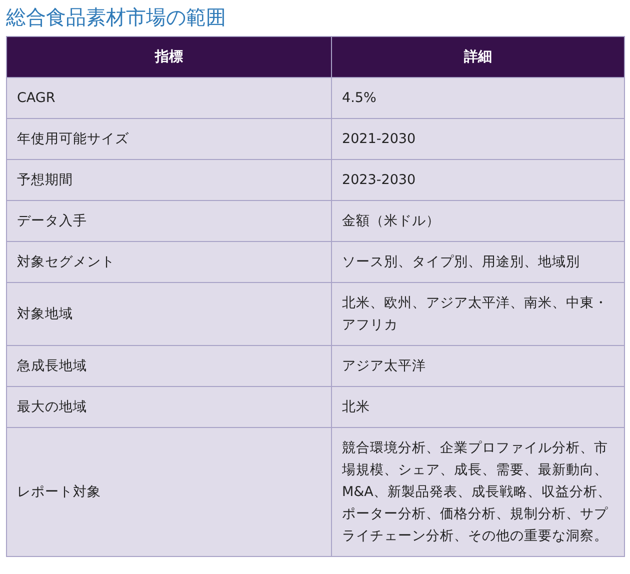 This screenshot has width=630, height=574. I want to click on table-cell: 最大の地域, so click(169, 407).